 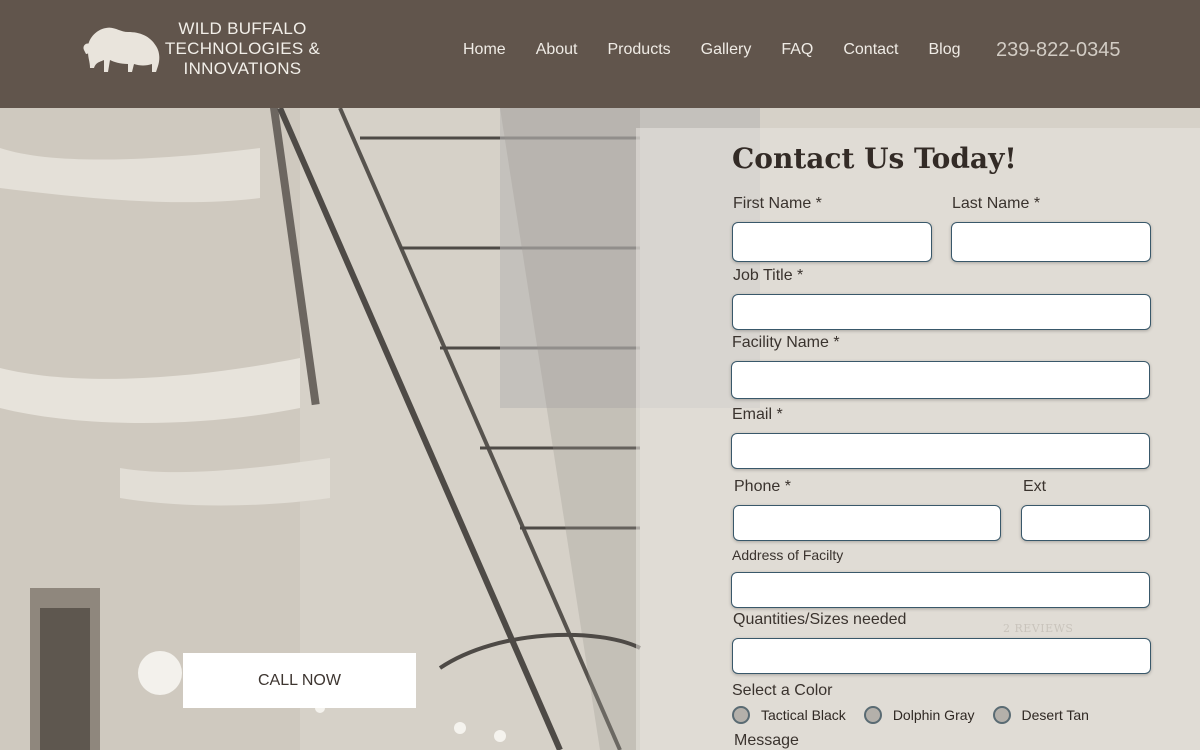 I want to click on reviews-badge: 2 REVIEWS, so click(x=1038, y=628).